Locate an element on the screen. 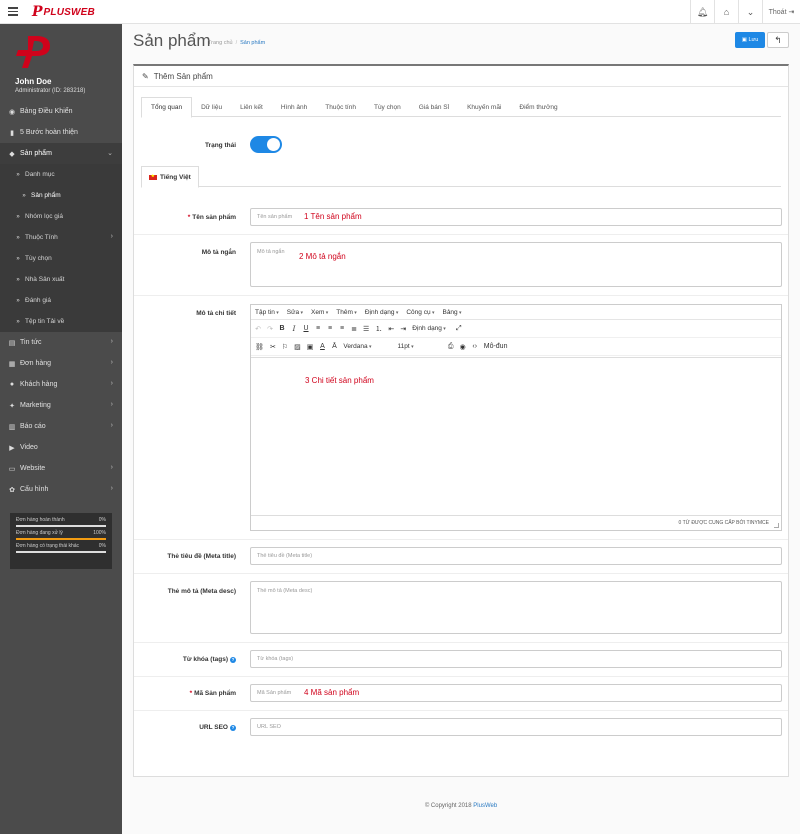 The width and height of the screenshot is (800, 834). link-icon: ⛓ is located at coordinates (259, 347).